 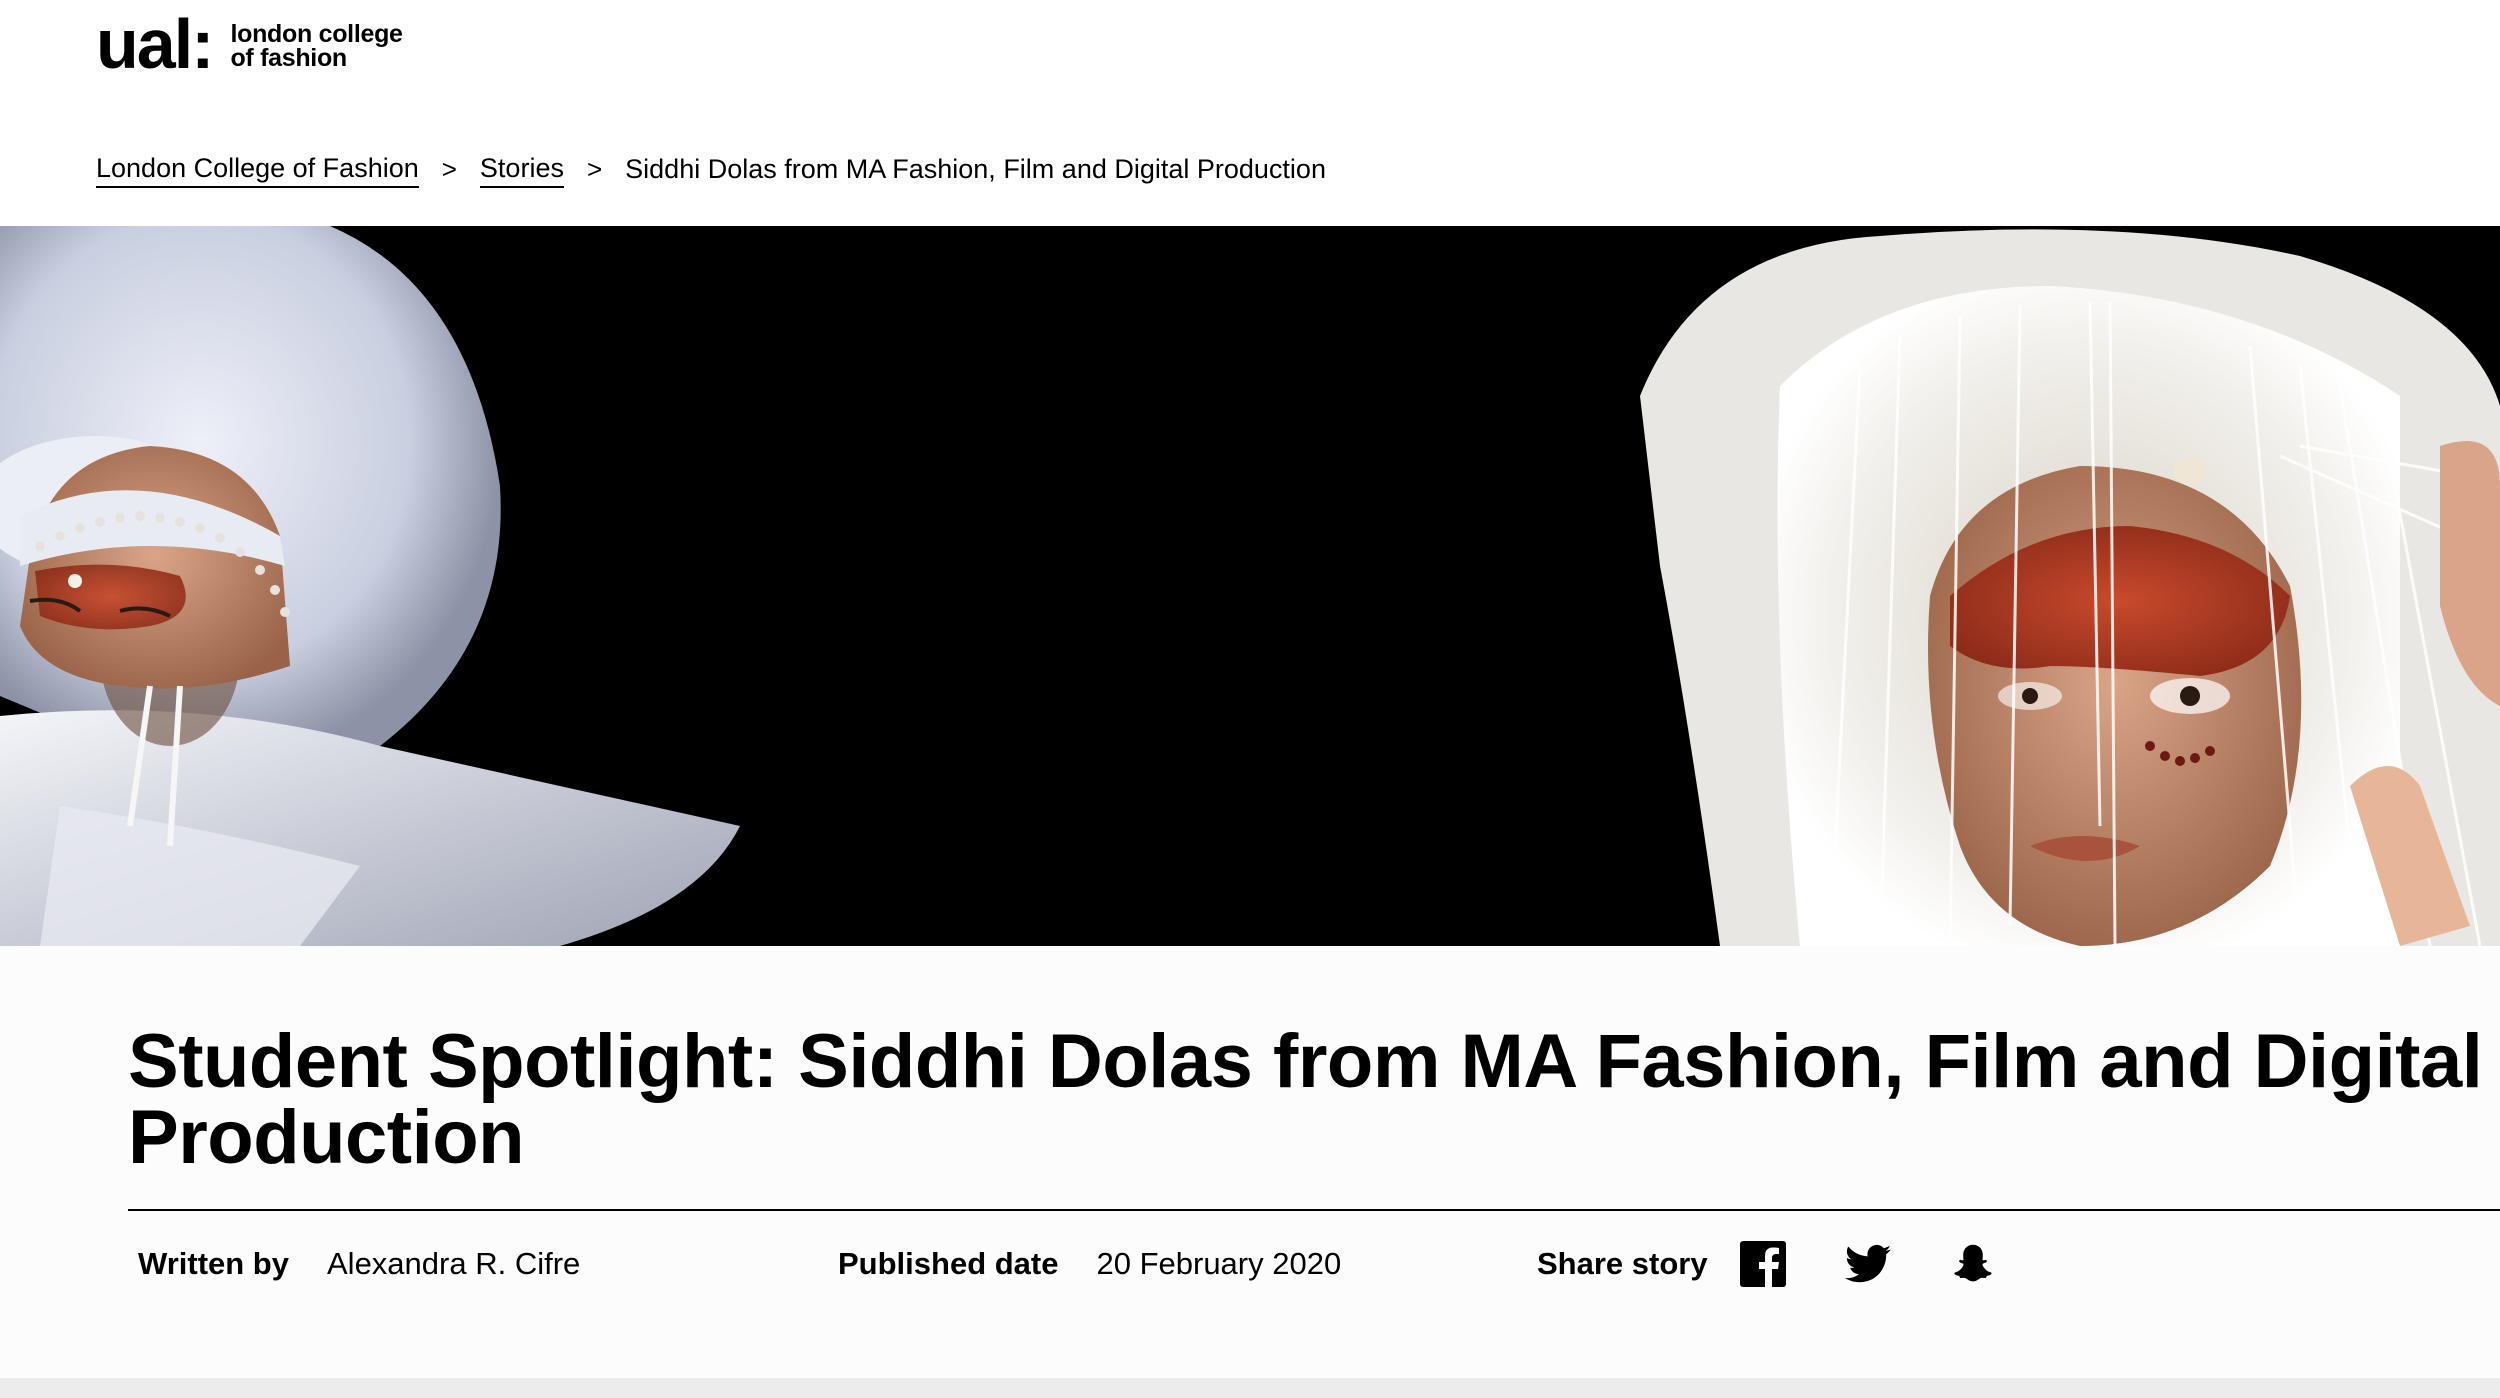 I want to click on meta-share-story: Share story, so click(x=1767, y=1264).